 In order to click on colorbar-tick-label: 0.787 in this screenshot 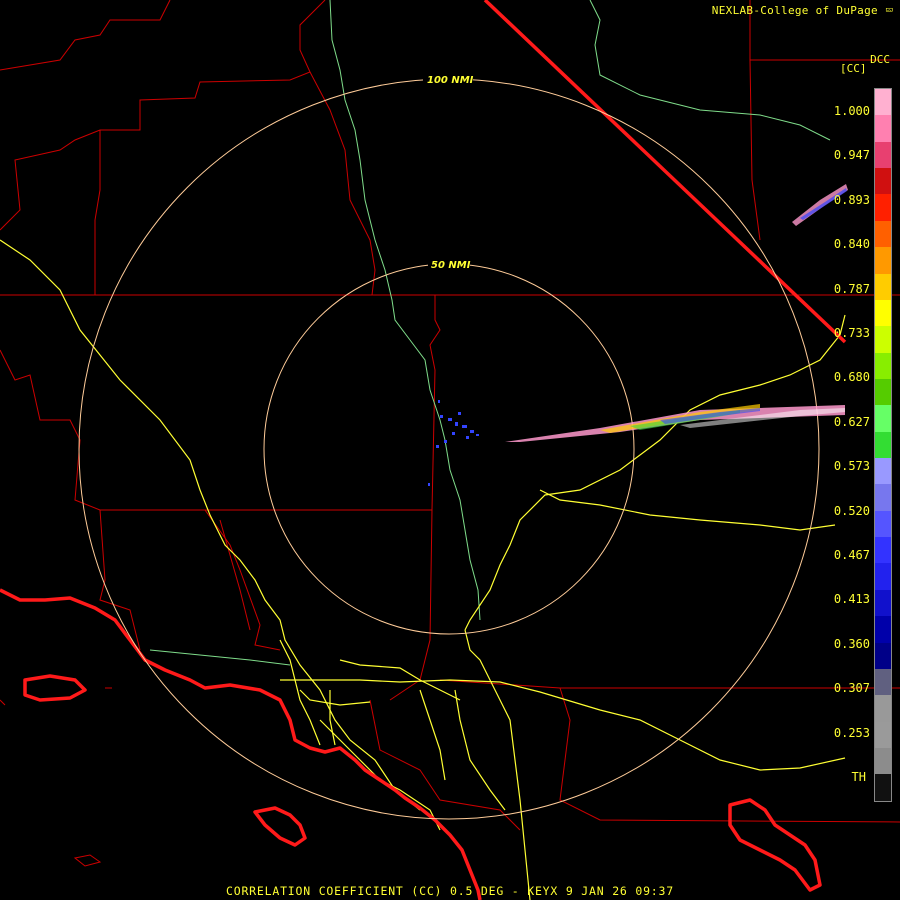, I will do `click(851, 288)`.